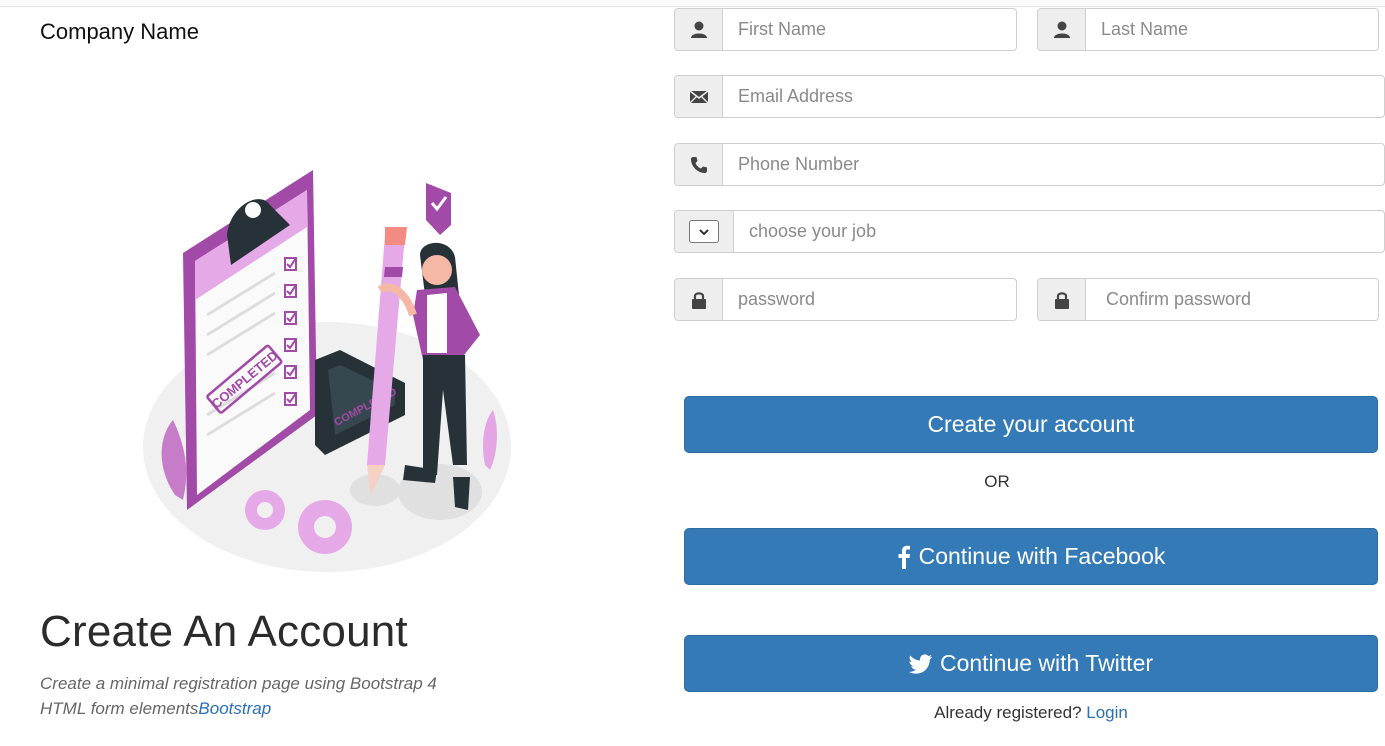  Describe the element at coordinates (1042, 556) in the screenshot. I see `facebook-label: Continue with Facebook` at that location.